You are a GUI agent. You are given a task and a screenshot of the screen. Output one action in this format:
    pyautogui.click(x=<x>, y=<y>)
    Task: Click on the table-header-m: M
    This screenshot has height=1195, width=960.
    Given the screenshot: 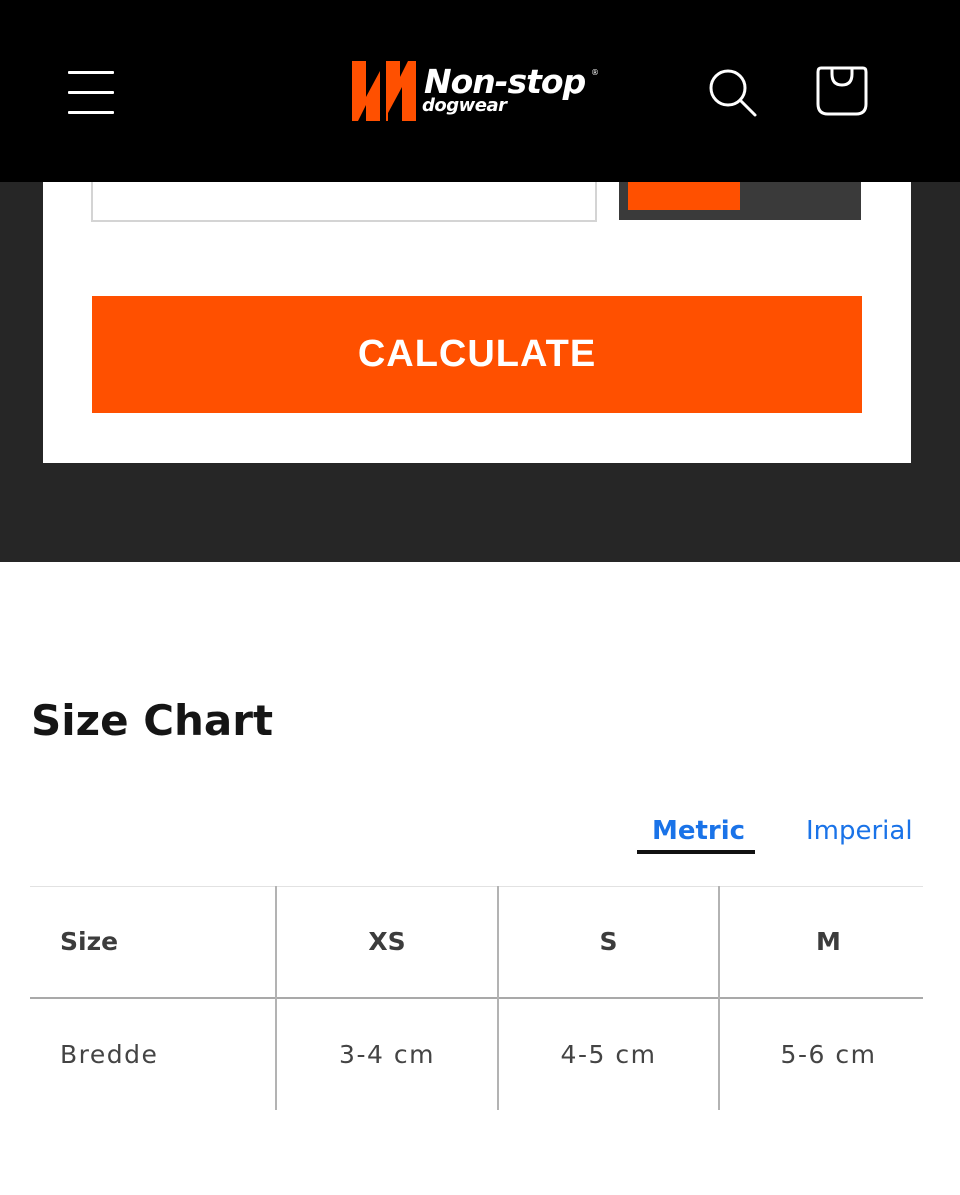 What is the action you would take?
    pyautogui.click(x=828, y=941)
    